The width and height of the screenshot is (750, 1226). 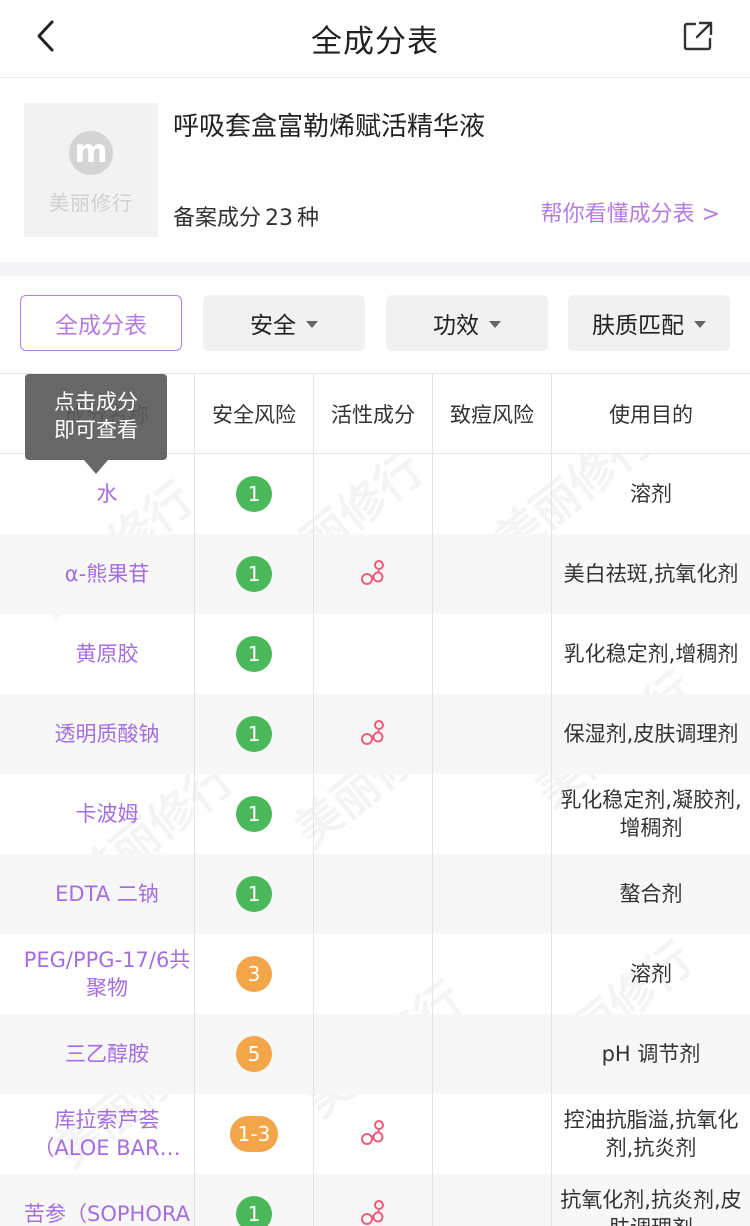 What do you see at coordinates (375, 325) in the screenshot?
I see `filter-bar: 全成分表 安全 功效 肤质匹配` at bounding box center [375, 325].